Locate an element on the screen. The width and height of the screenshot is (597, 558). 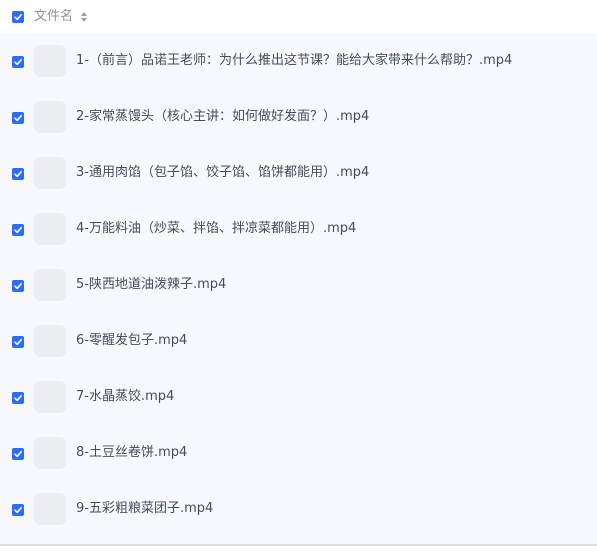
file-row: 4-万能料油（炒菜、拌馅、拌凉菜都能用）.mp4 is located at coordinates (298, 230).